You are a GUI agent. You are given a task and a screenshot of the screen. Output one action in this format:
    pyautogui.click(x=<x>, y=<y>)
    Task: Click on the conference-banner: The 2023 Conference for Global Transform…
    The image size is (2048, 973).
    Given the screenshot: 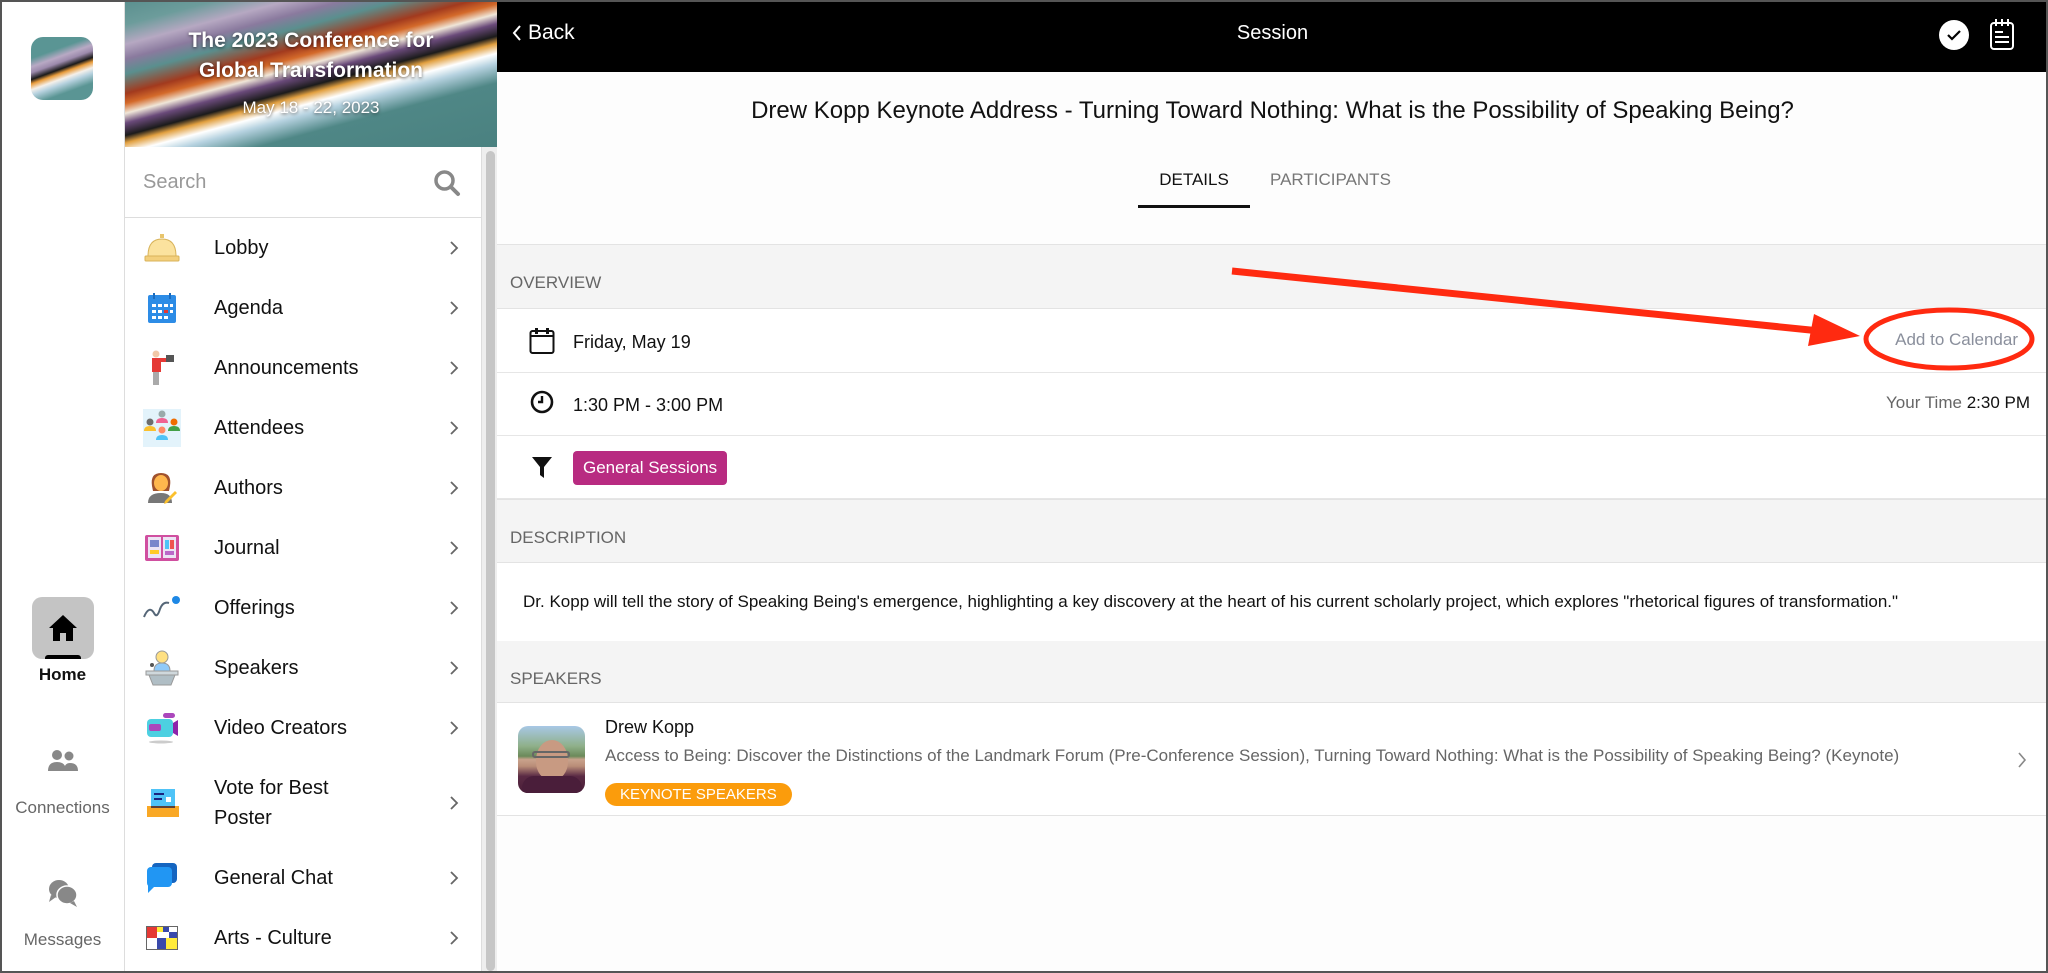 What is the action you would take?
    pyautogui.click(x=311, y=73)
    